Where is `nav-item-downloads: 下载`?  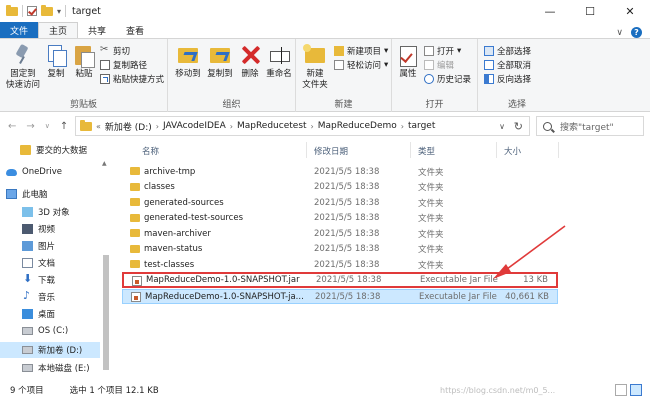 nav-item-downloads: 下载 is located at coordinates (56, 280).